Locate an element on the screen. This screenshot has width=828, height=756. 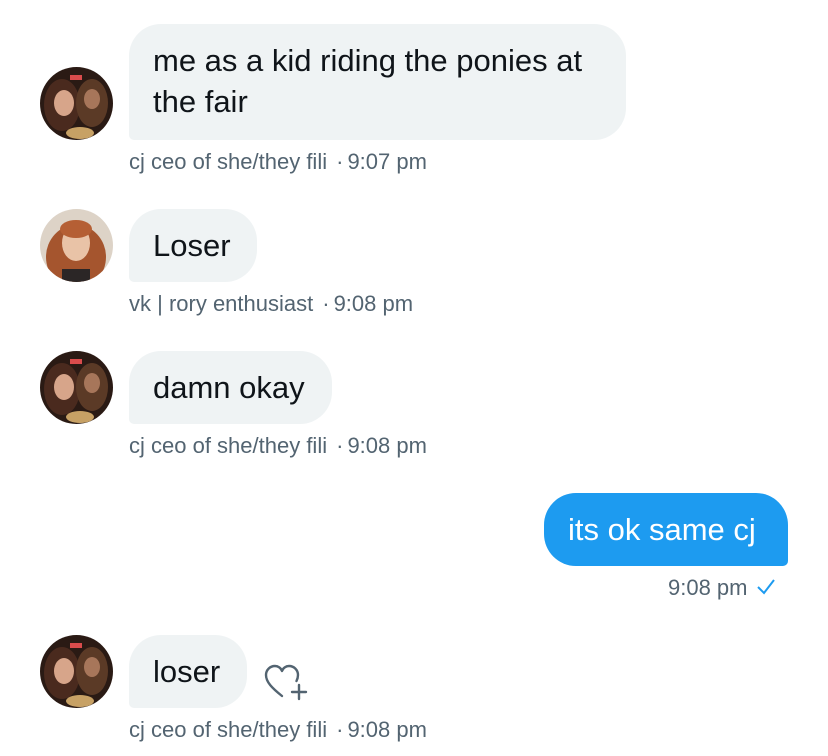
message-bubble: loser is located at coordinates (188, 671).